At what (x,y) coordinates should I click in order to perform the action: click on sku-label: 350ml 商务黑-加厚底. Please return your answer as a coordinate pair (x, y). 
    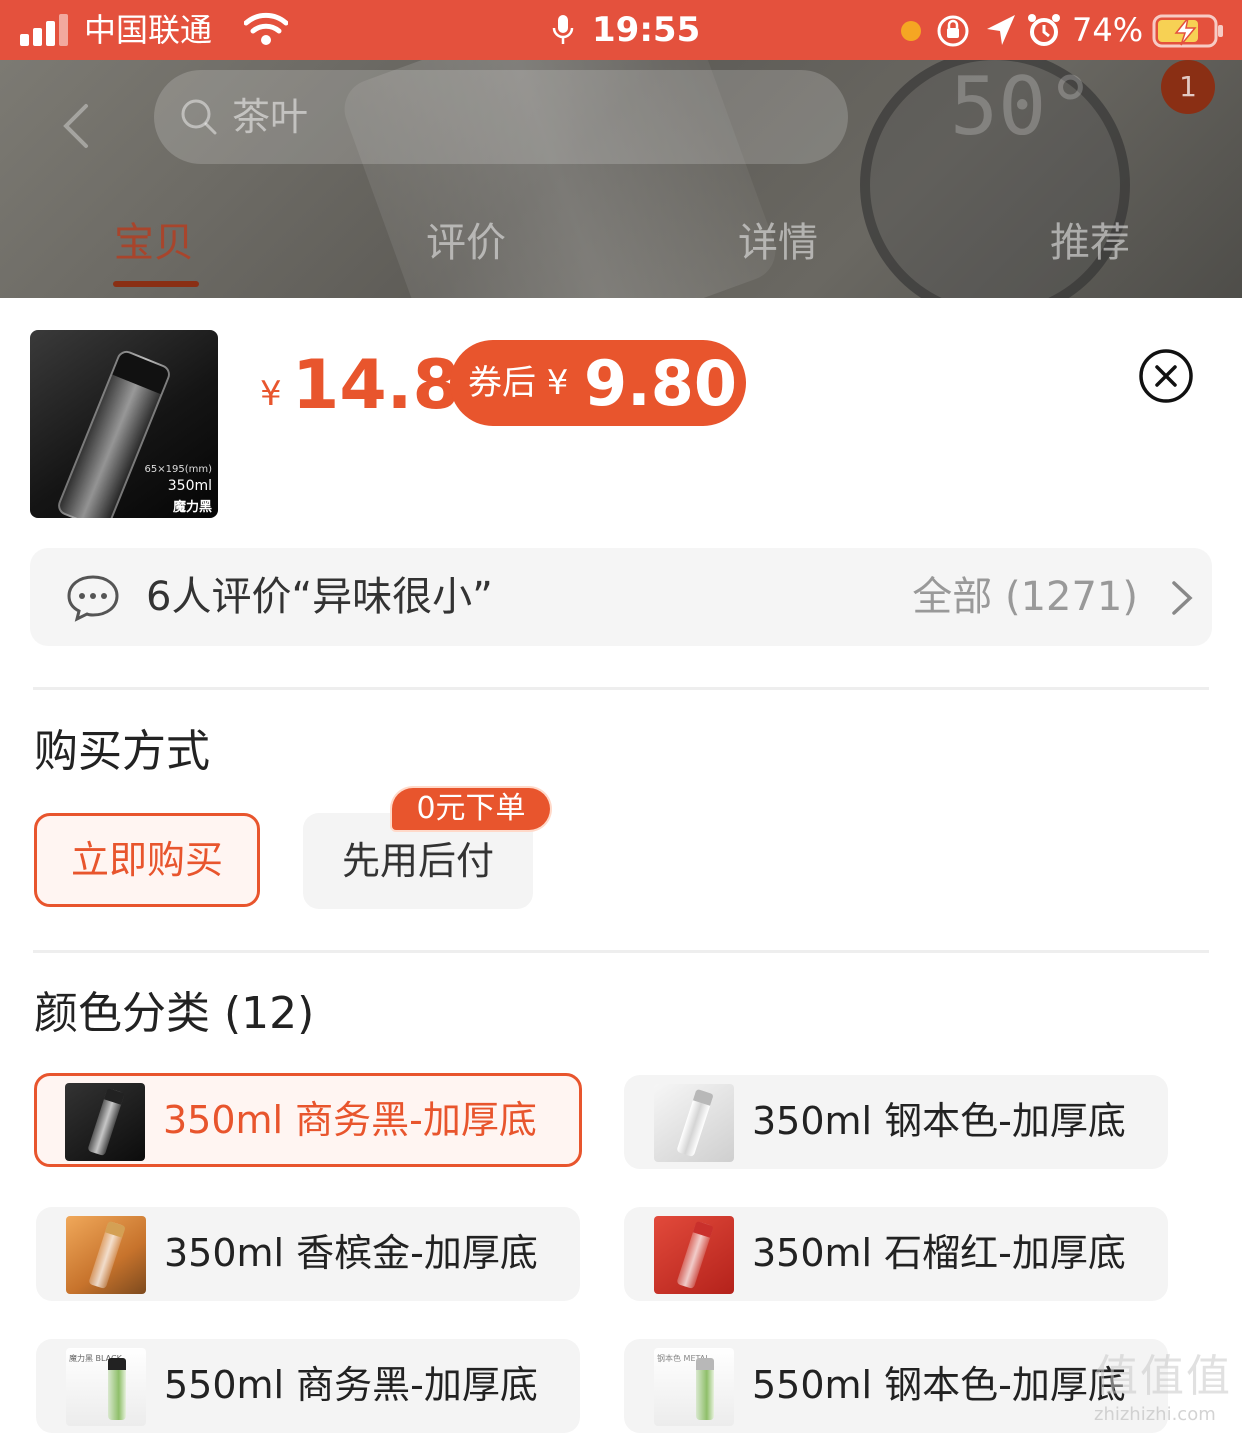
    Looking at the image, I should click on (350, 1120).